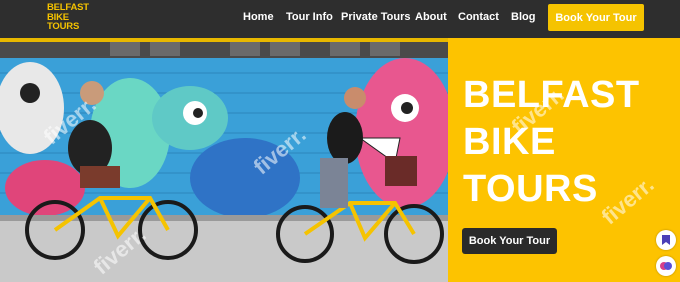  What do you see at coordinates (509, 241) in the screenshot?
I see `book-tour-hero-button: Book Your Tour` at bounding box center [509, 241].